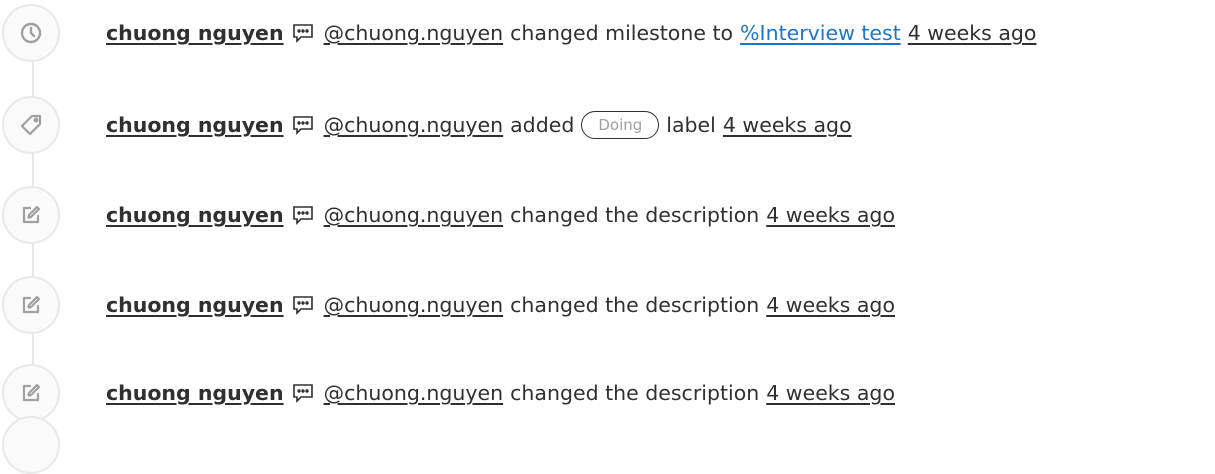 This screenshot has width=1215, height=474. Describe the element at coordinates (31, 445) in the screenshot. I see `timeline-badge-partial` at that location.